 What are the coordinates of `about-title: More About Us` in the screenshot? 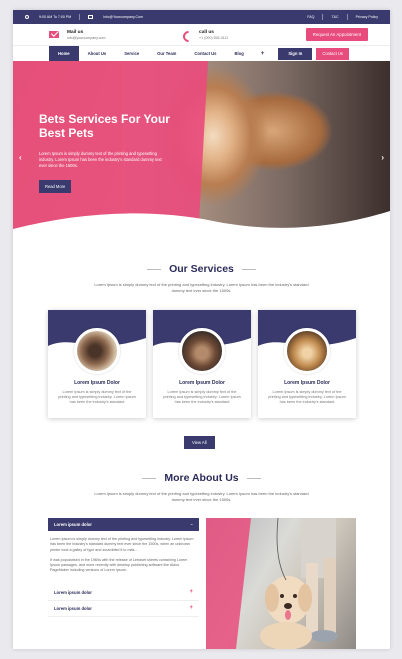 It's located at (201, 478).